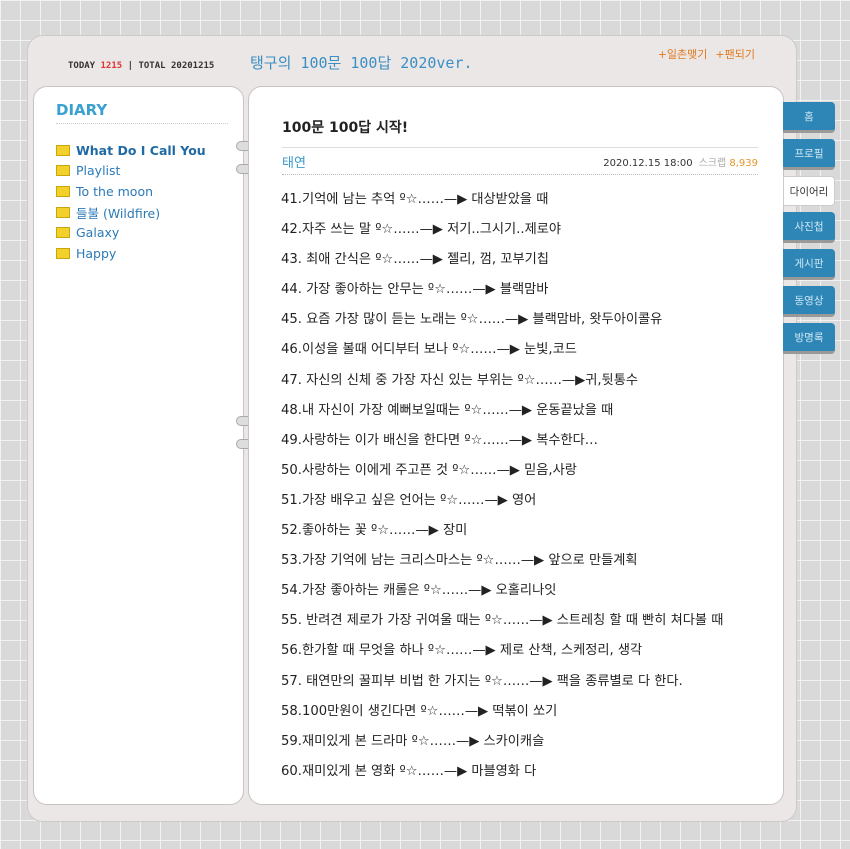  Describe the element at coordinates (131, 171) in the screenshot. I see `sidebar-folder: Playlist` at that location.